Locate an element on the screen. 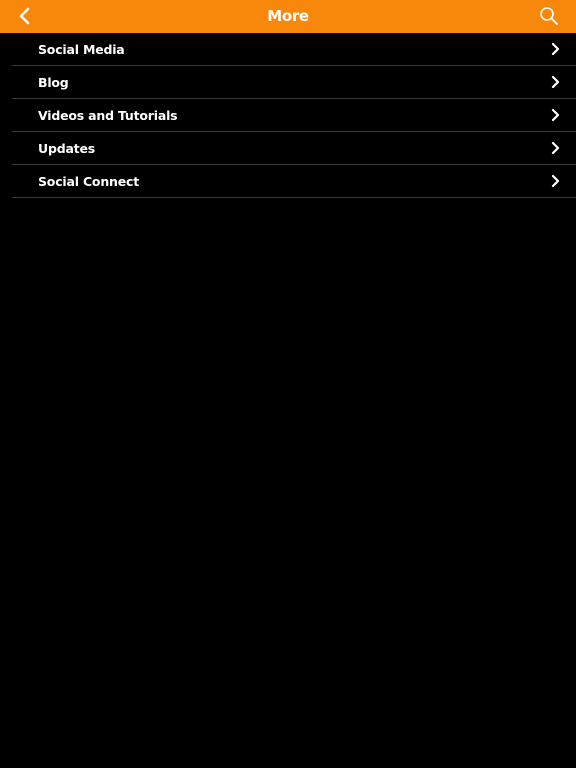  search-icon is located at coordinates (549, 16).